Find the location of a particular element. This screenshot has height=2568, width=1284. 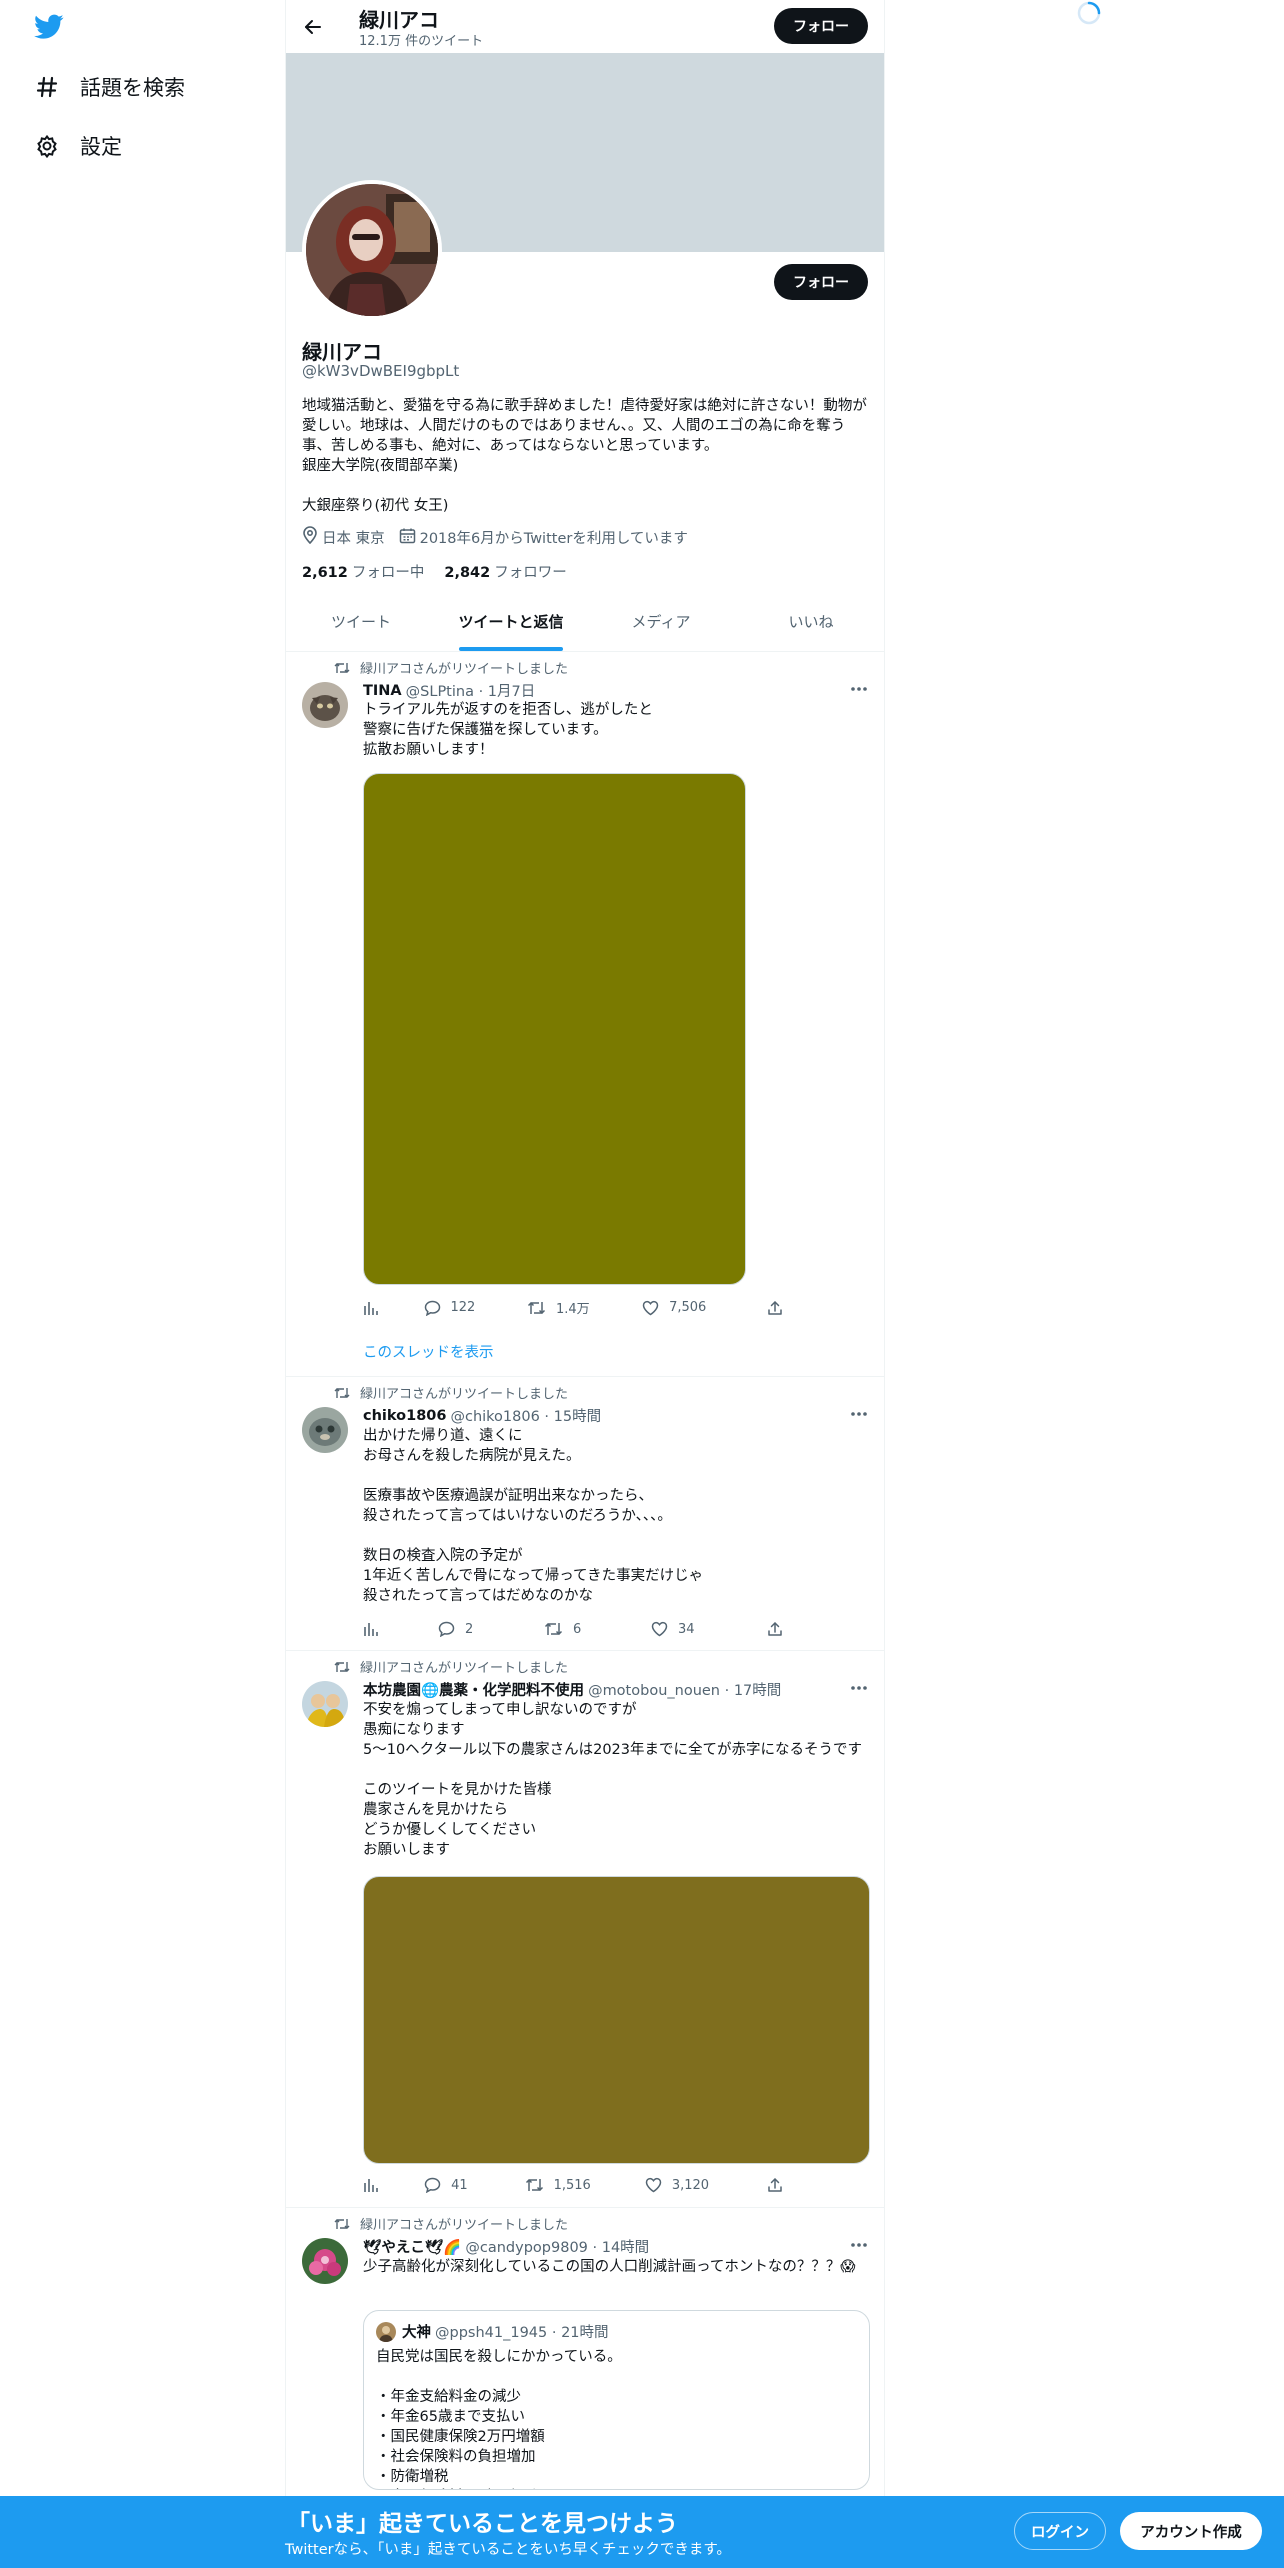

tweet-handle-time: @motobou_nouen · 17時間 is located at coordinates (684, 1689).